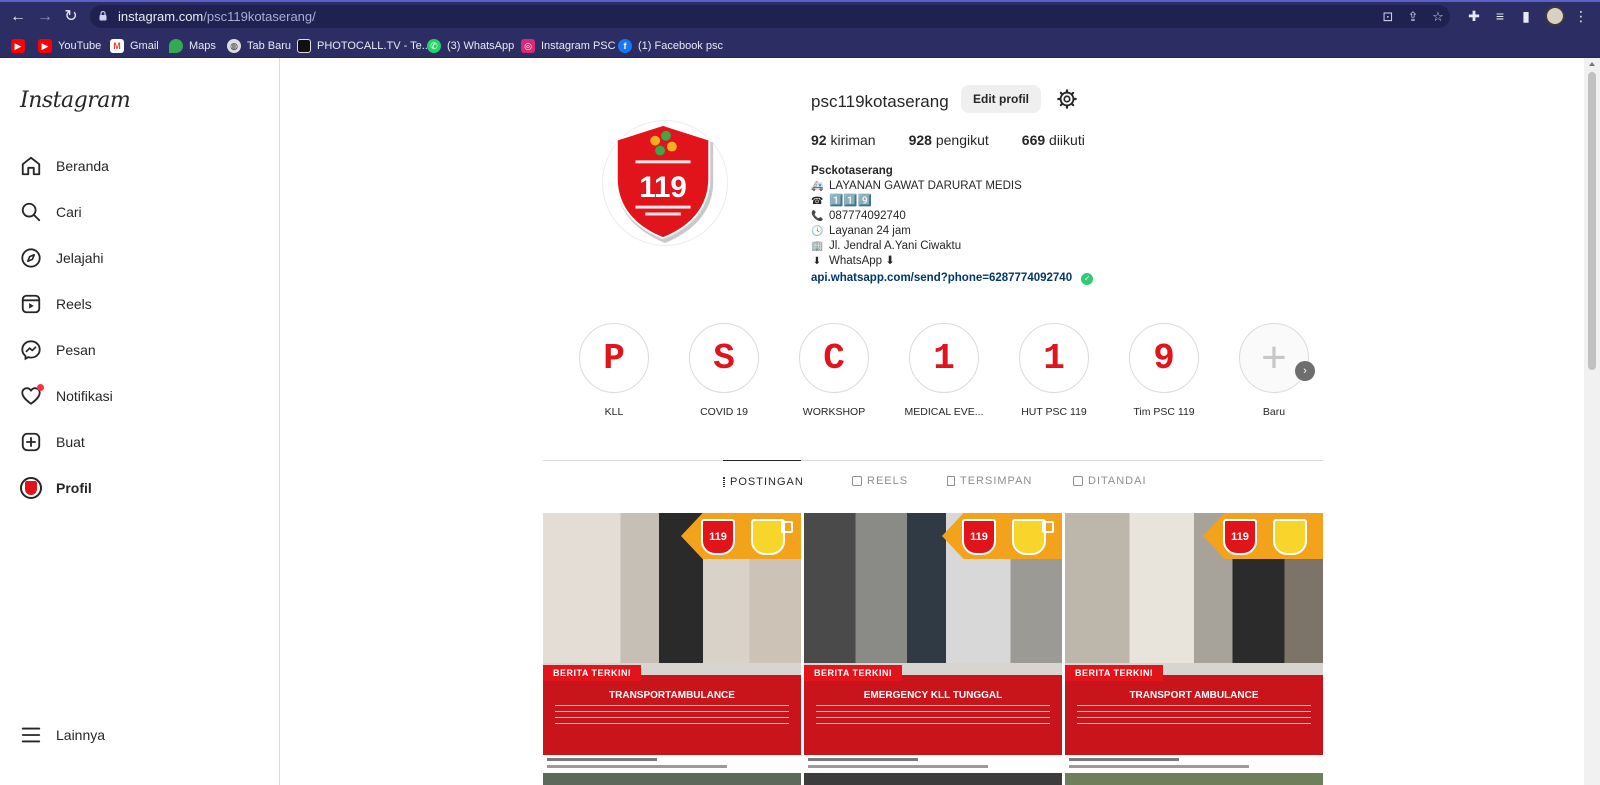 This screenshot has width=1600, height=785. Describe the element at coordinates (1305, 371) in the screenshot. I see `chevron-right-icon: ›` at that location.